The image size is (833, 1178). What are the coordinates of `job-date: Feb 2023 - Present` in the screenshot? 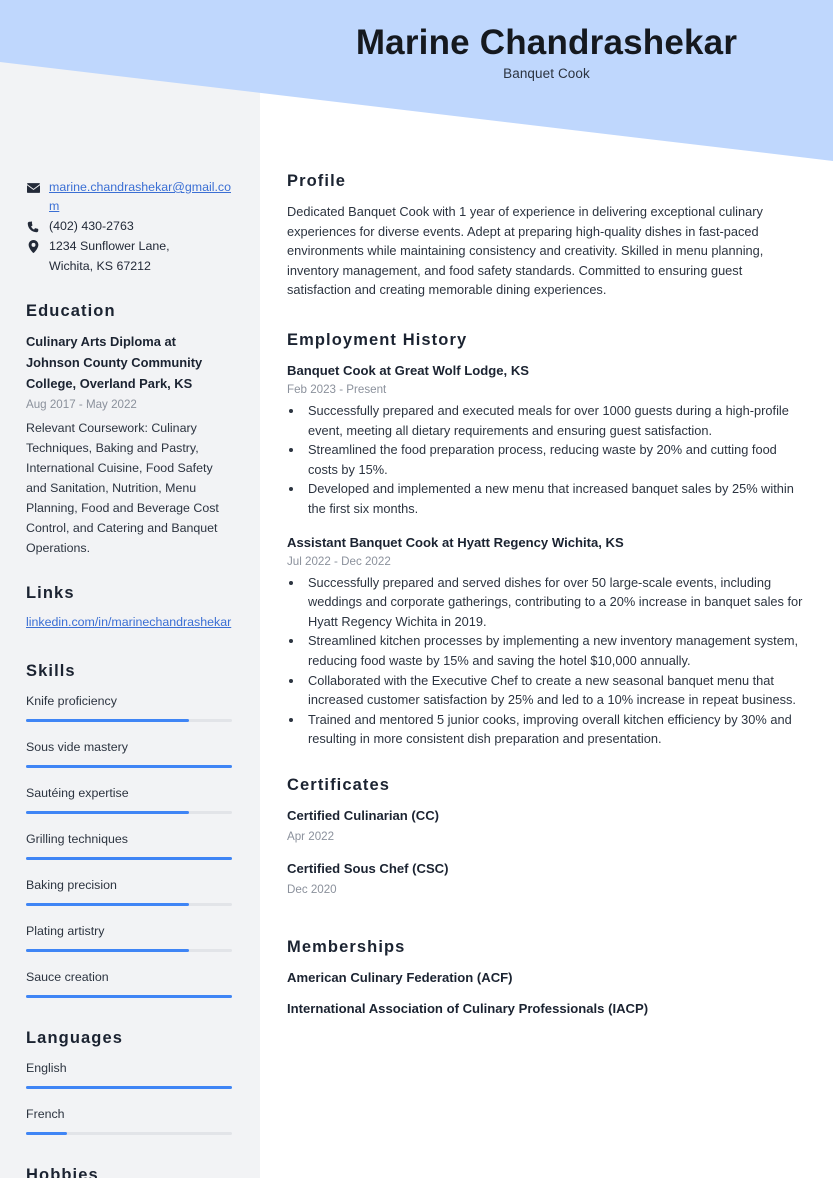 It's located at (337, 389).